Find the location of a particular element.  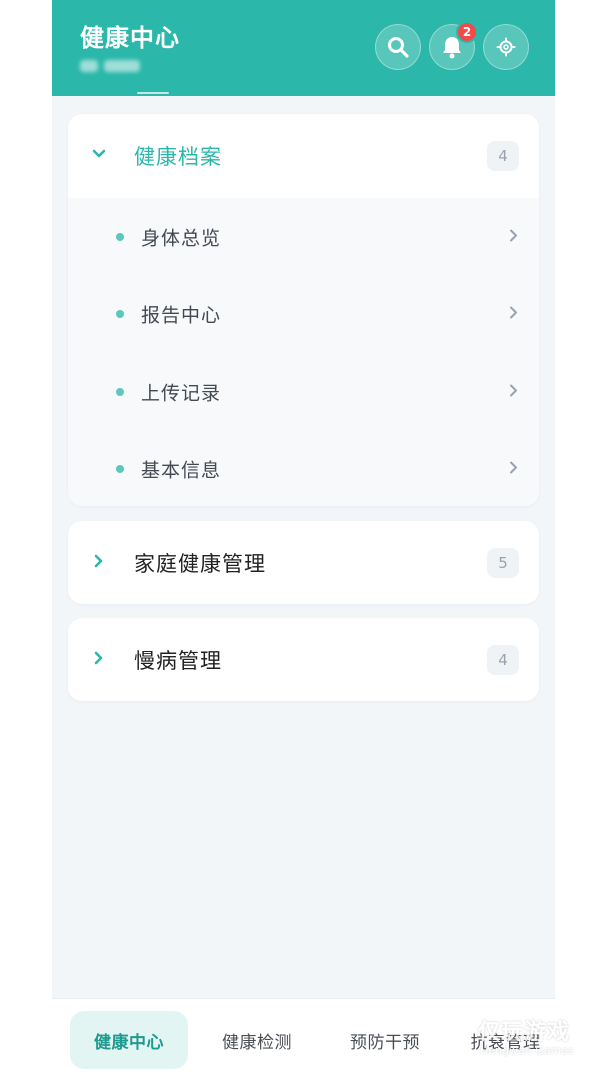

menu-header-chronic-disease: 慢病管理 4 is located at coordinates (303, 659).